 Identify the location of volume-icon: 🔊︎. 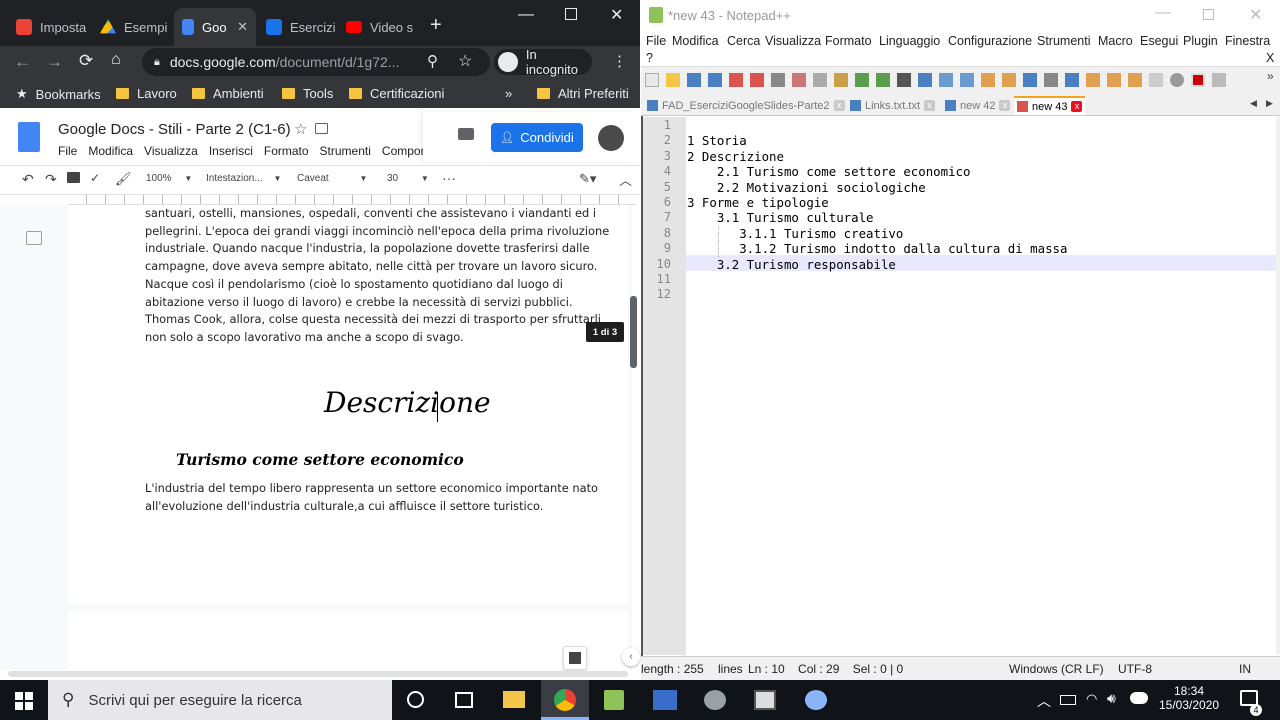
(1111, 698).